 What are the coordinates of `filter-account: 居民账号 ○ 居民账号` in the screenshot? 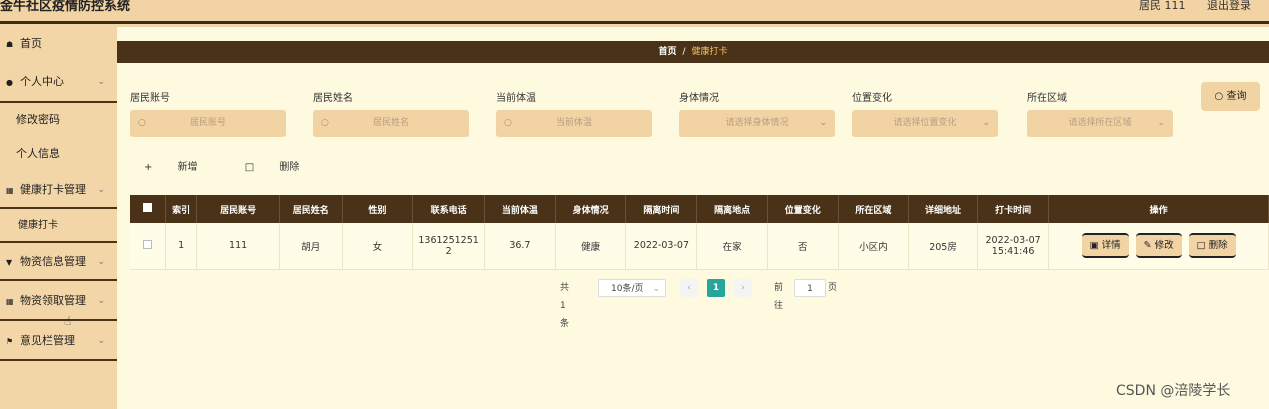 It's located at (208, 113).